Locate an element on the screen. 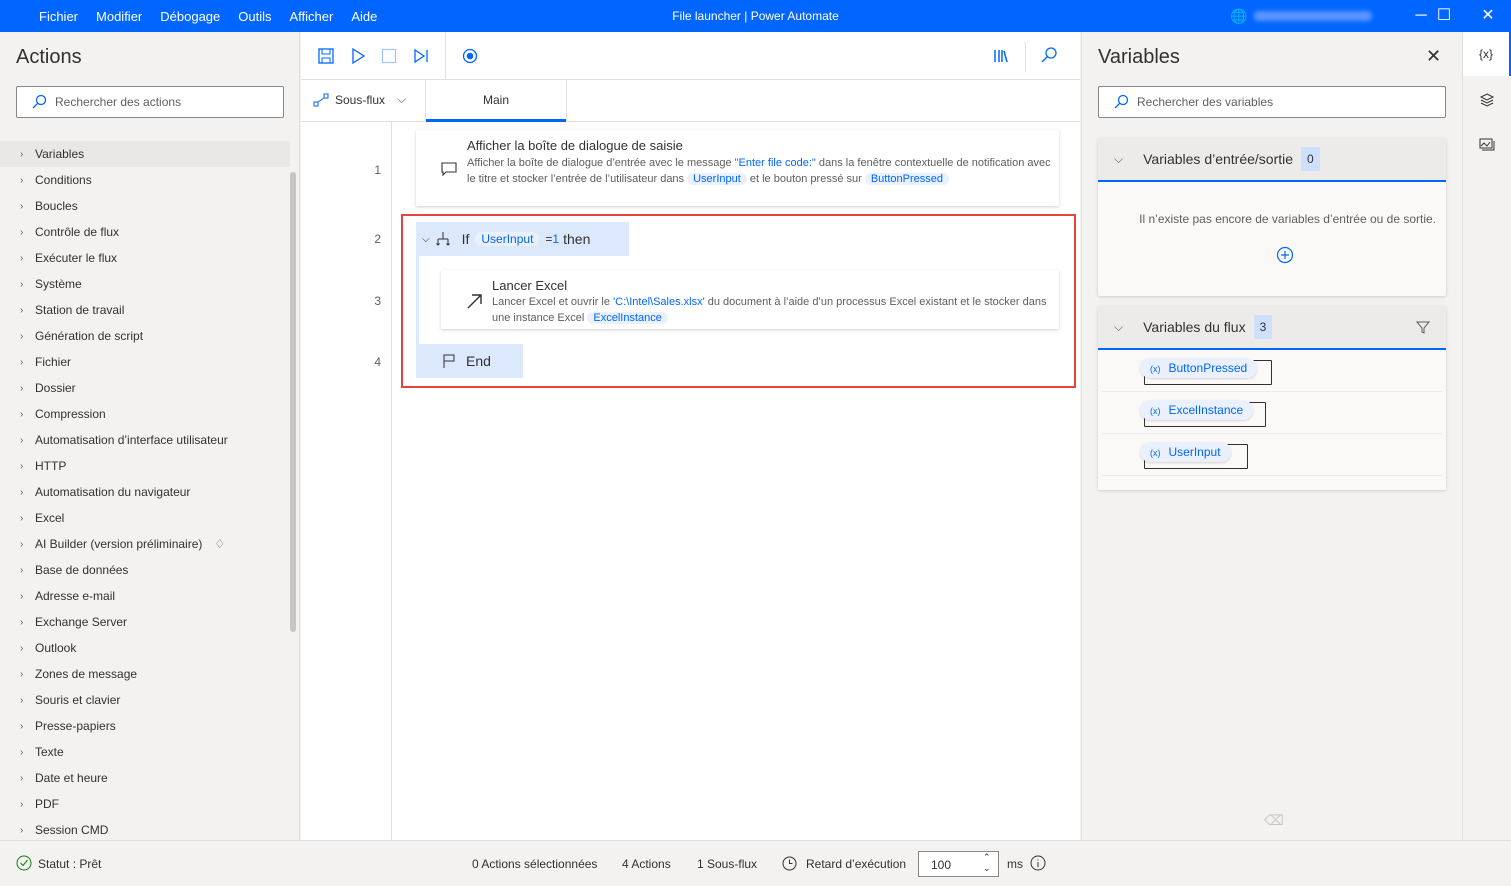  variable-token: ButtonPressed is located at coordinates (906, 179).